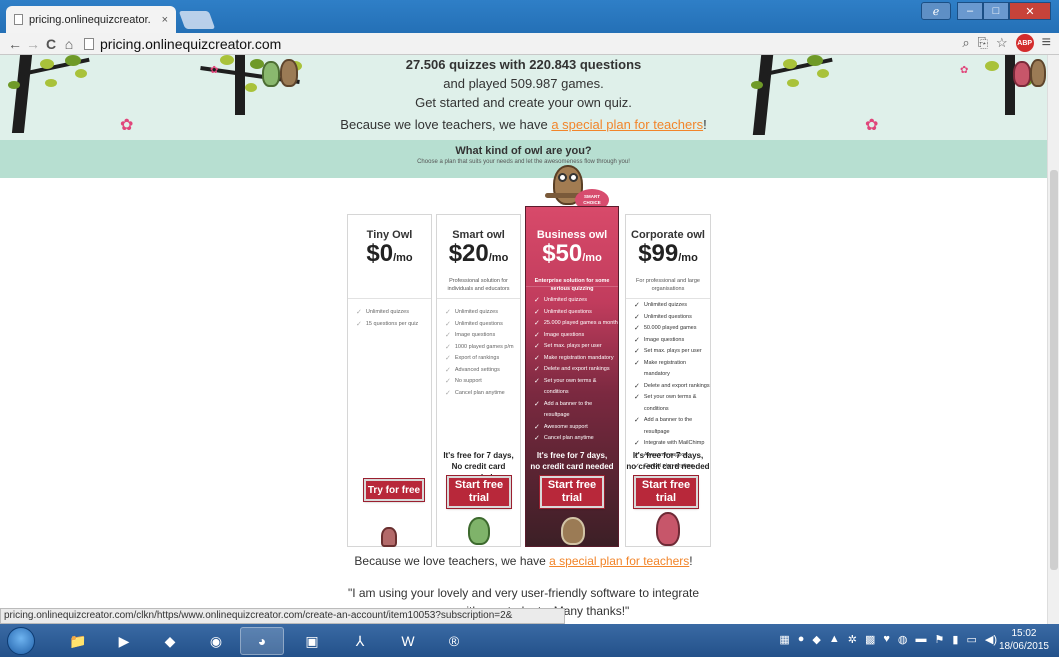  I want to click on close-window-button: ✕, so click(1030, 11).